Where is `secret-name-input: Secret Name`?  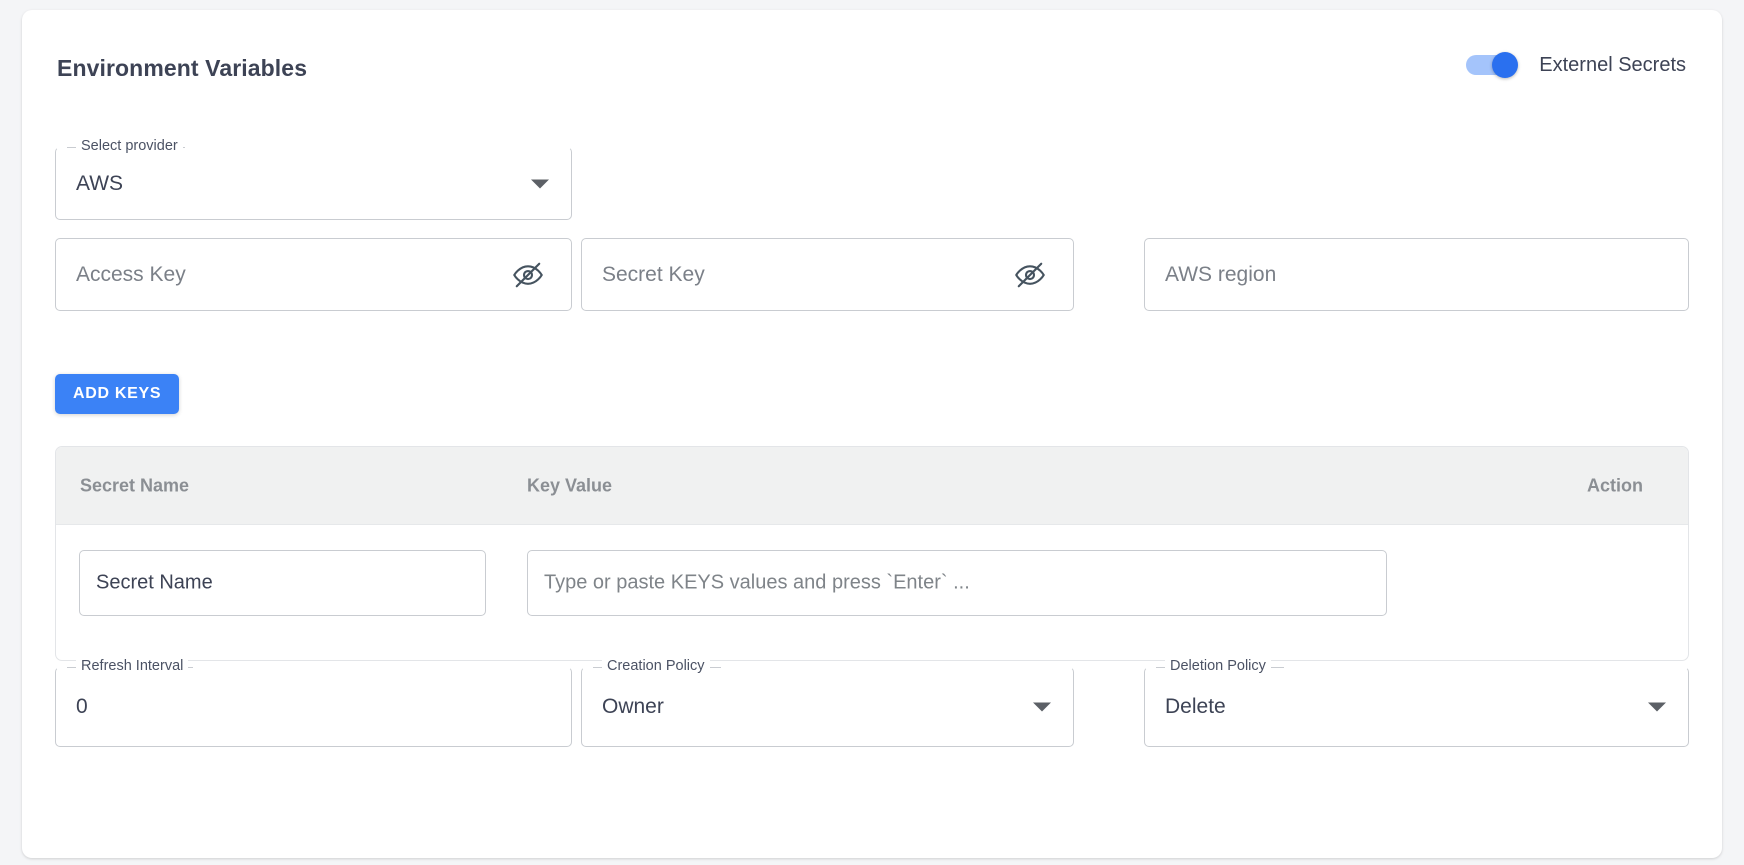 secret-name-input: Secret Name is located at coordinates (282, 583).